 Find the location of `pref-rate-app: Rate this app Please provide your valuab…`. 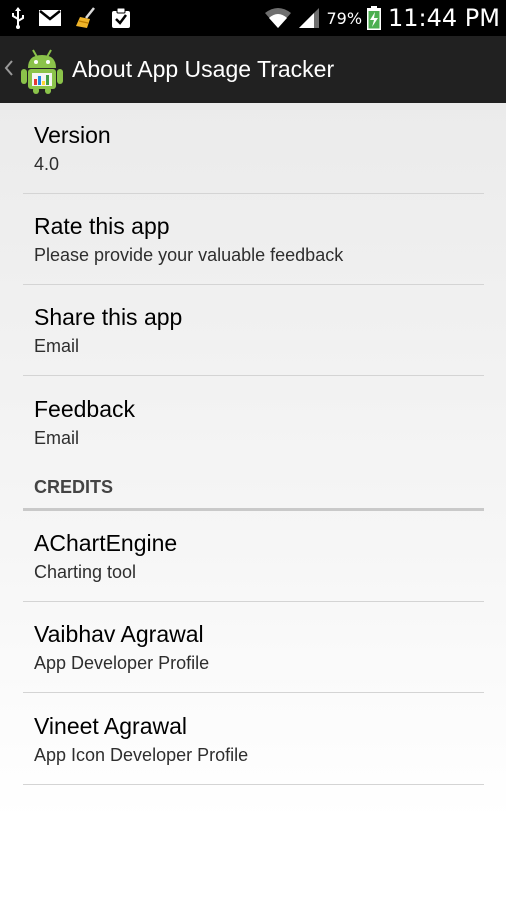

pref-rate-app: Rate this app Please provide your valuab… is located at coordinates (253, 239).